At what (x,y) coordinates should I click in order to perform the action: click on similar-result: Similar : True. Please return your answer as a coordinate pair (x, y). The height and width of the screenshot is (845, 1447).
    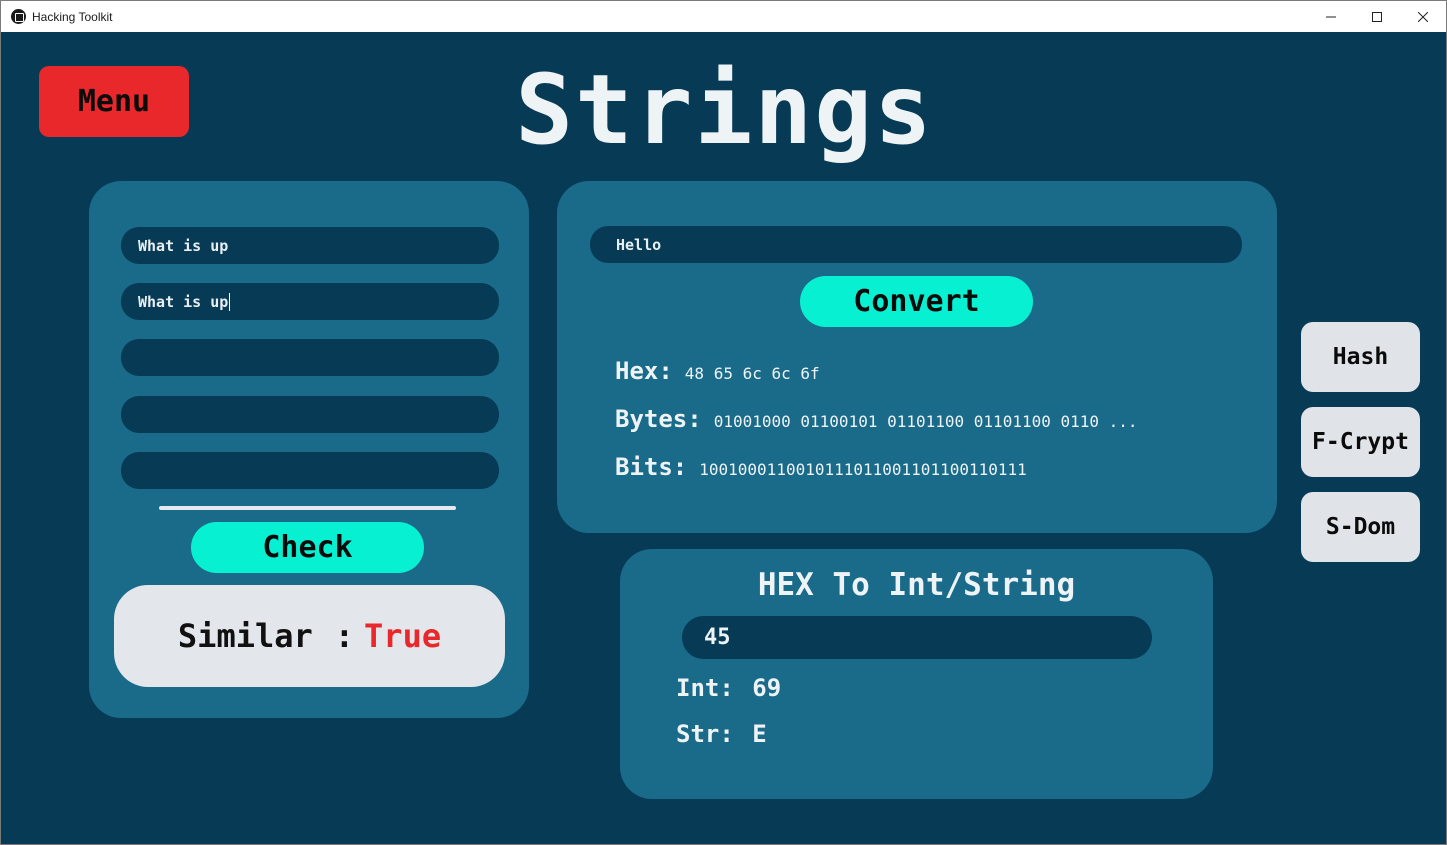
    Looking at the image, I should click on (309, 636).